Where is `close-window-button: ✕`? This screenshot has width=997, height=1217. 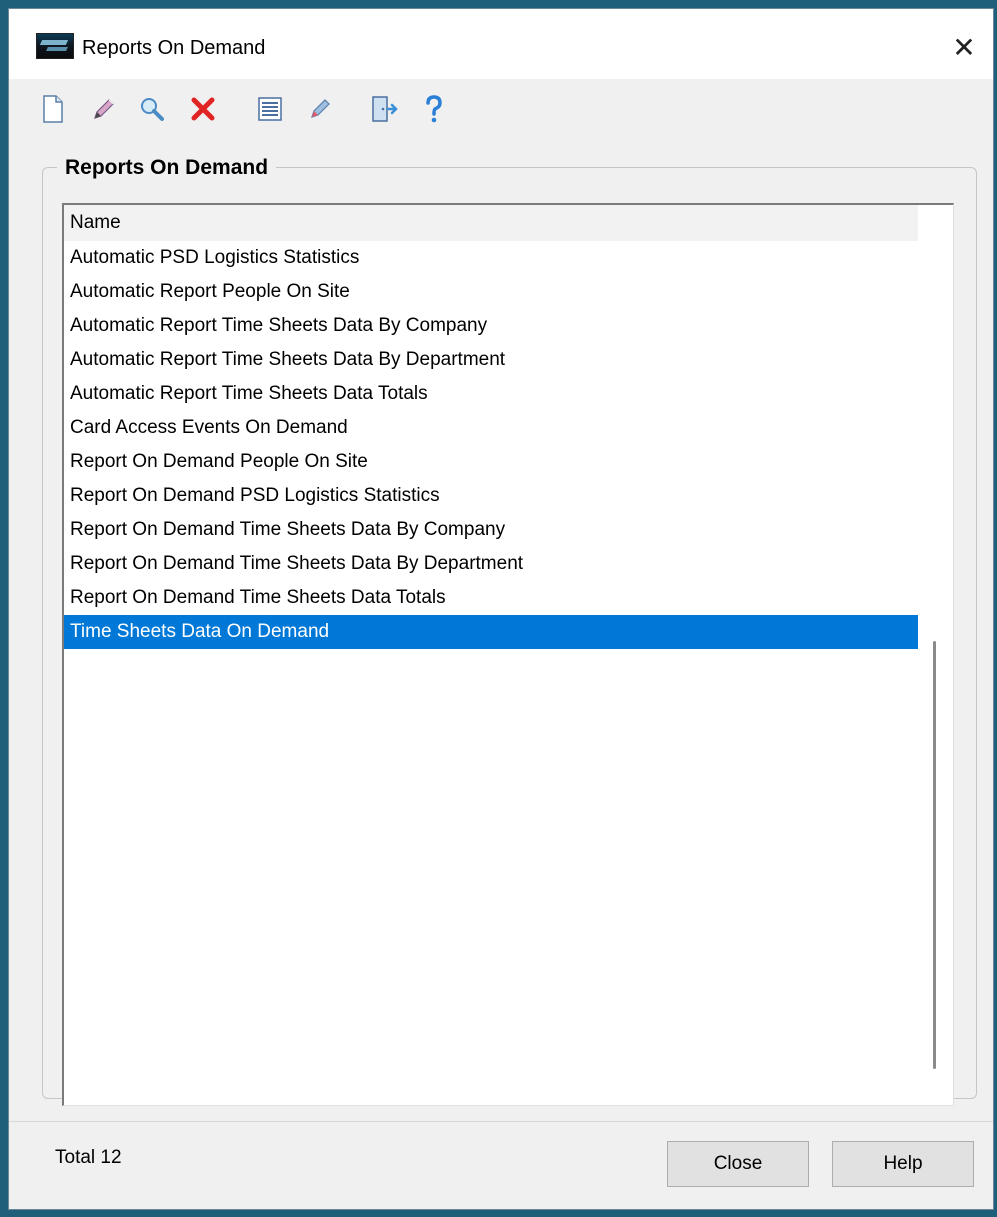 close-window-button: ✕ is located at coordinates (964, 47).